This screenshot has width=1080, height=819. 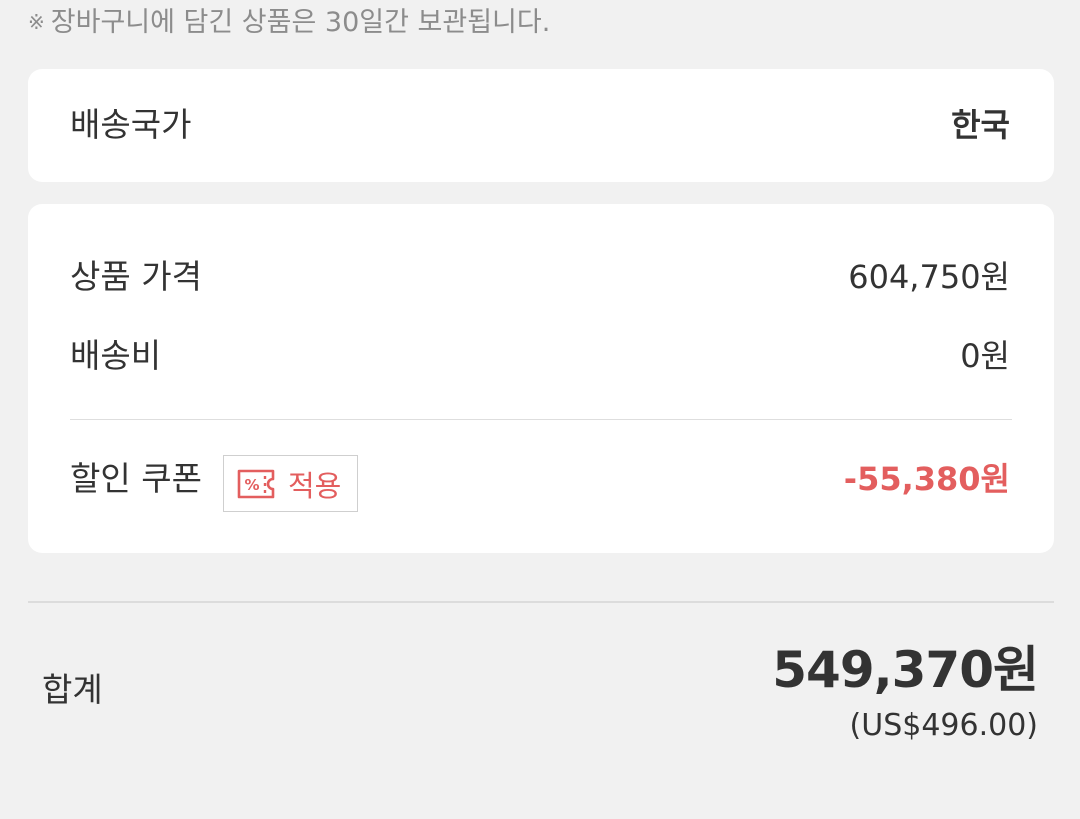 I want to click on shipping-country-value: 한국, so click(x=980, y=125).